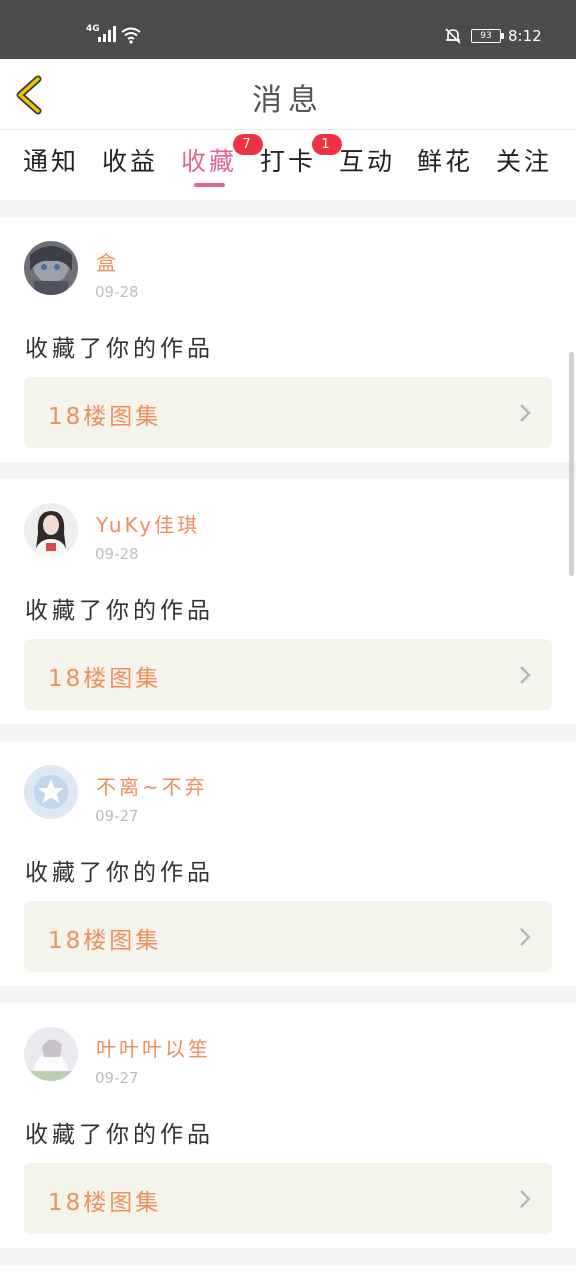  Describe the element at coordinates (525, 36) in the screenshot. I see `clock: 8:12` at that location.